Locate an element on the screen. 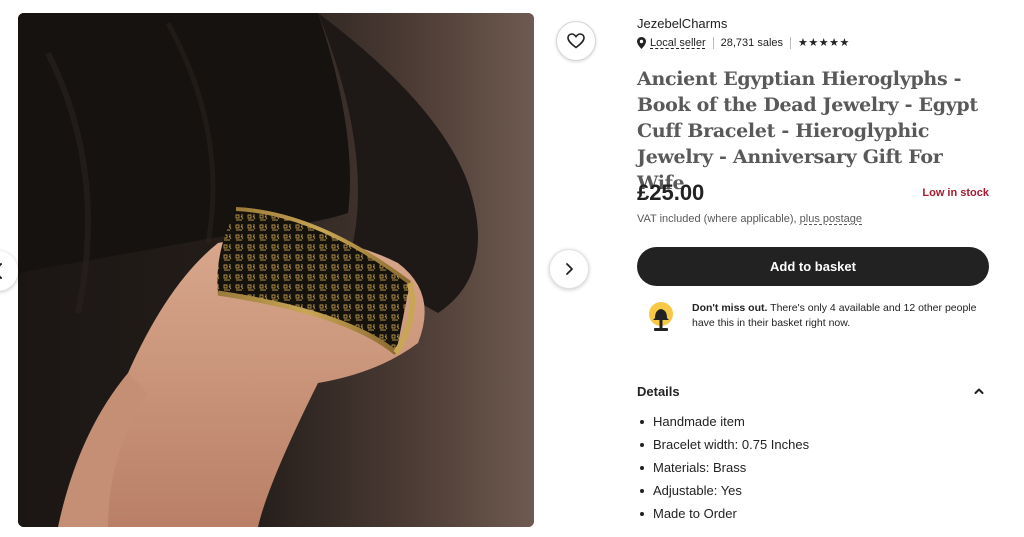  detail-text: Materials: Brass is located at coordinates (700, 467).